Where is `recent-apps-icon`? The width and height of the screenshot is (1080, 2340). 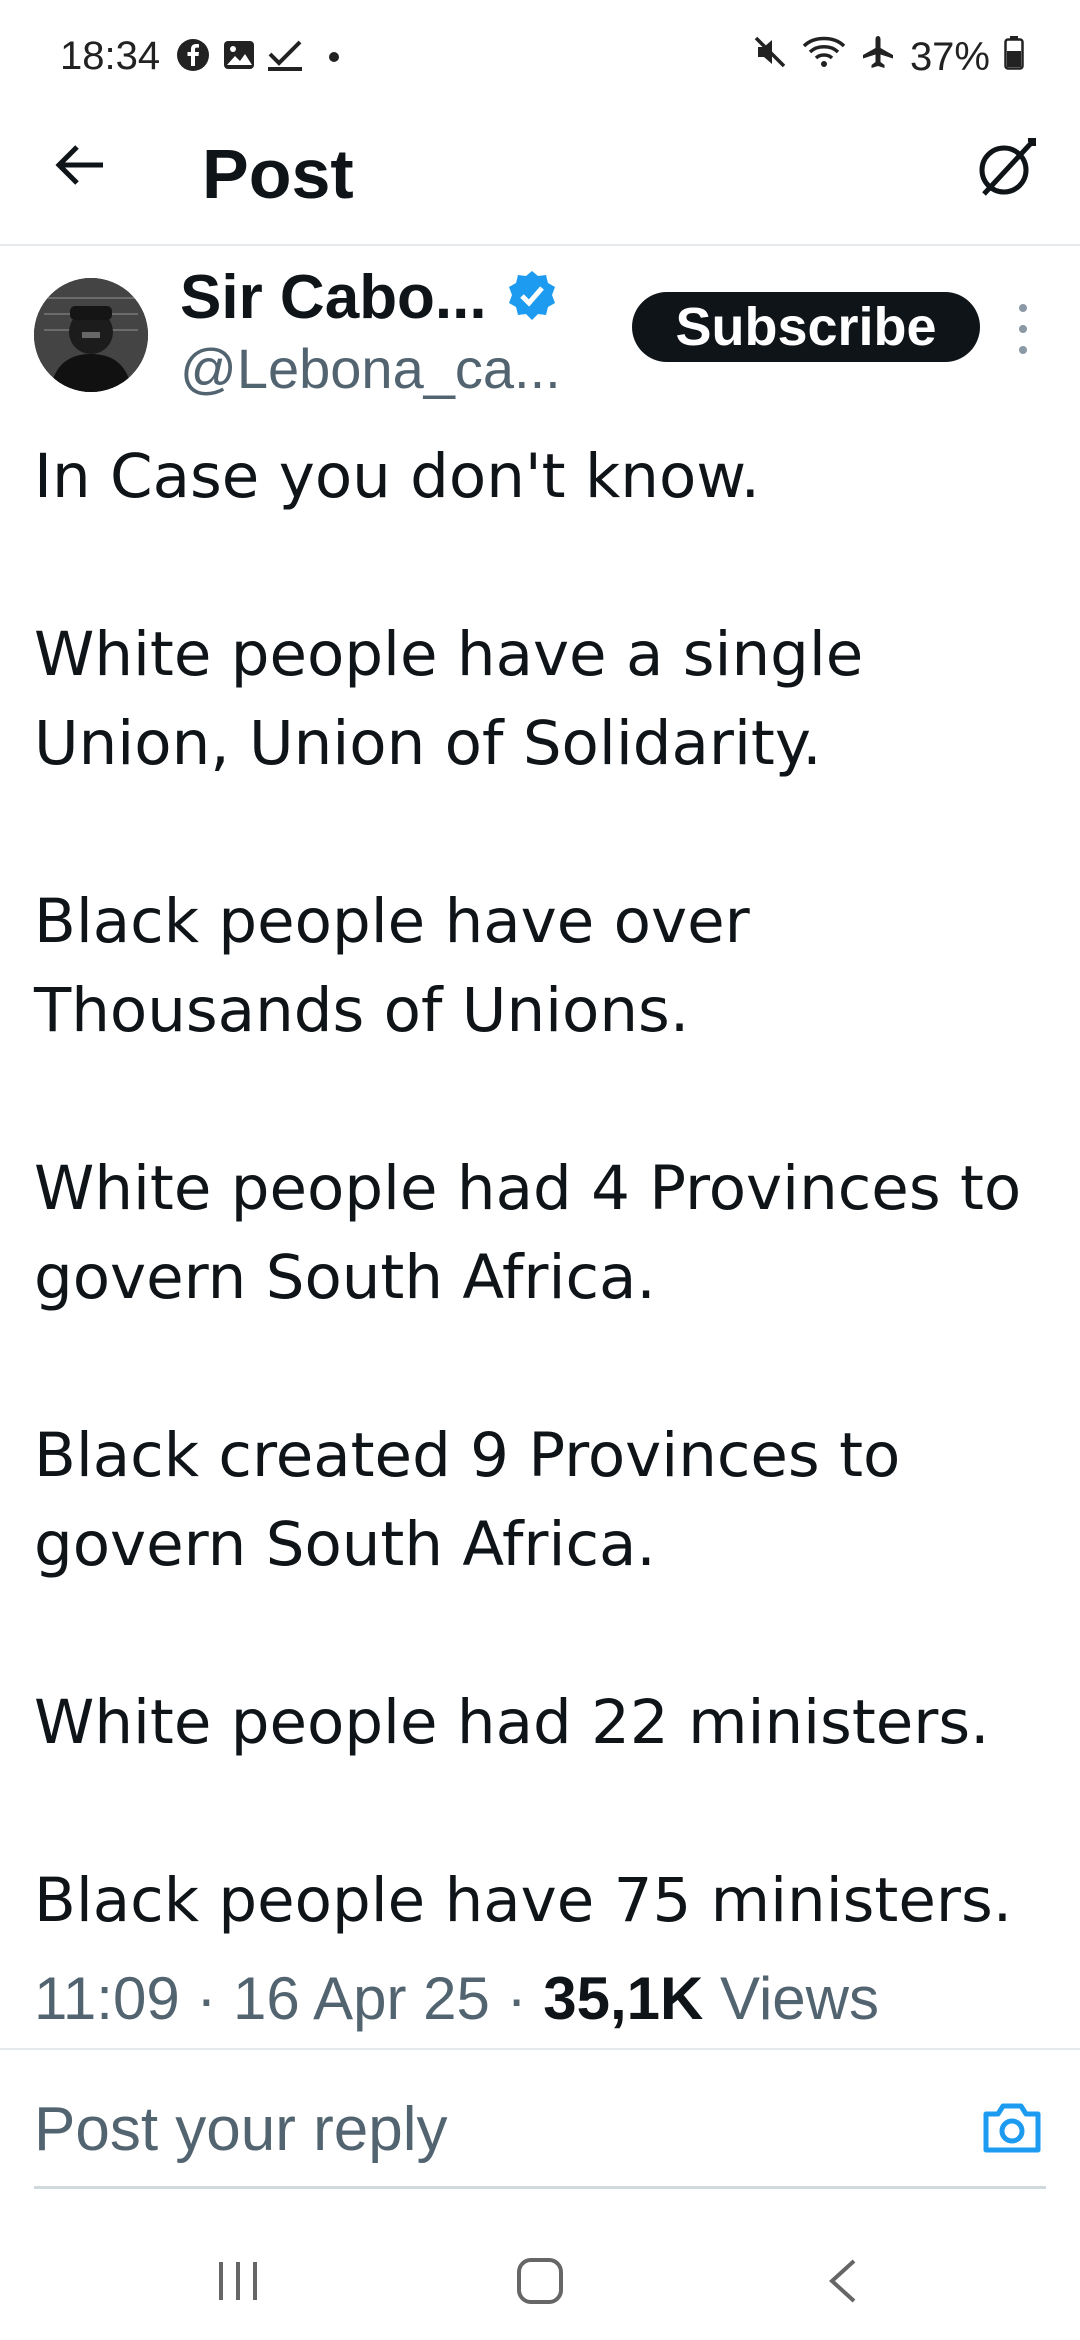
recent-apps-icon is located at coordinates (238, 2281).